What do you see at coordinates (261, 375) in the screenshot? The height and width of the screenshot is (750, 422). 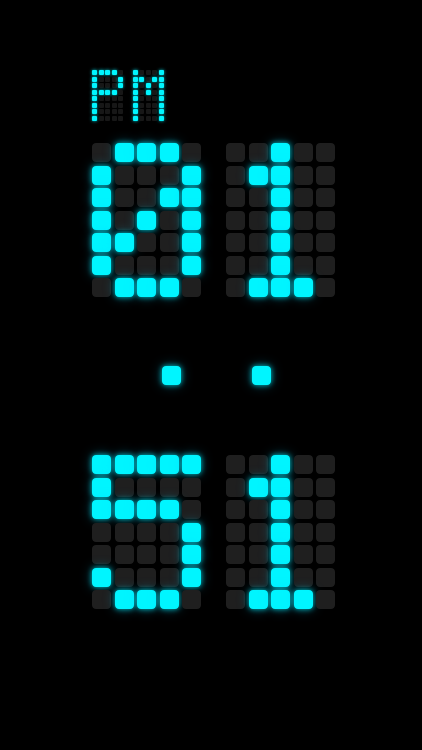 I see `colon-right-dot` at bounding box center [261, 375].